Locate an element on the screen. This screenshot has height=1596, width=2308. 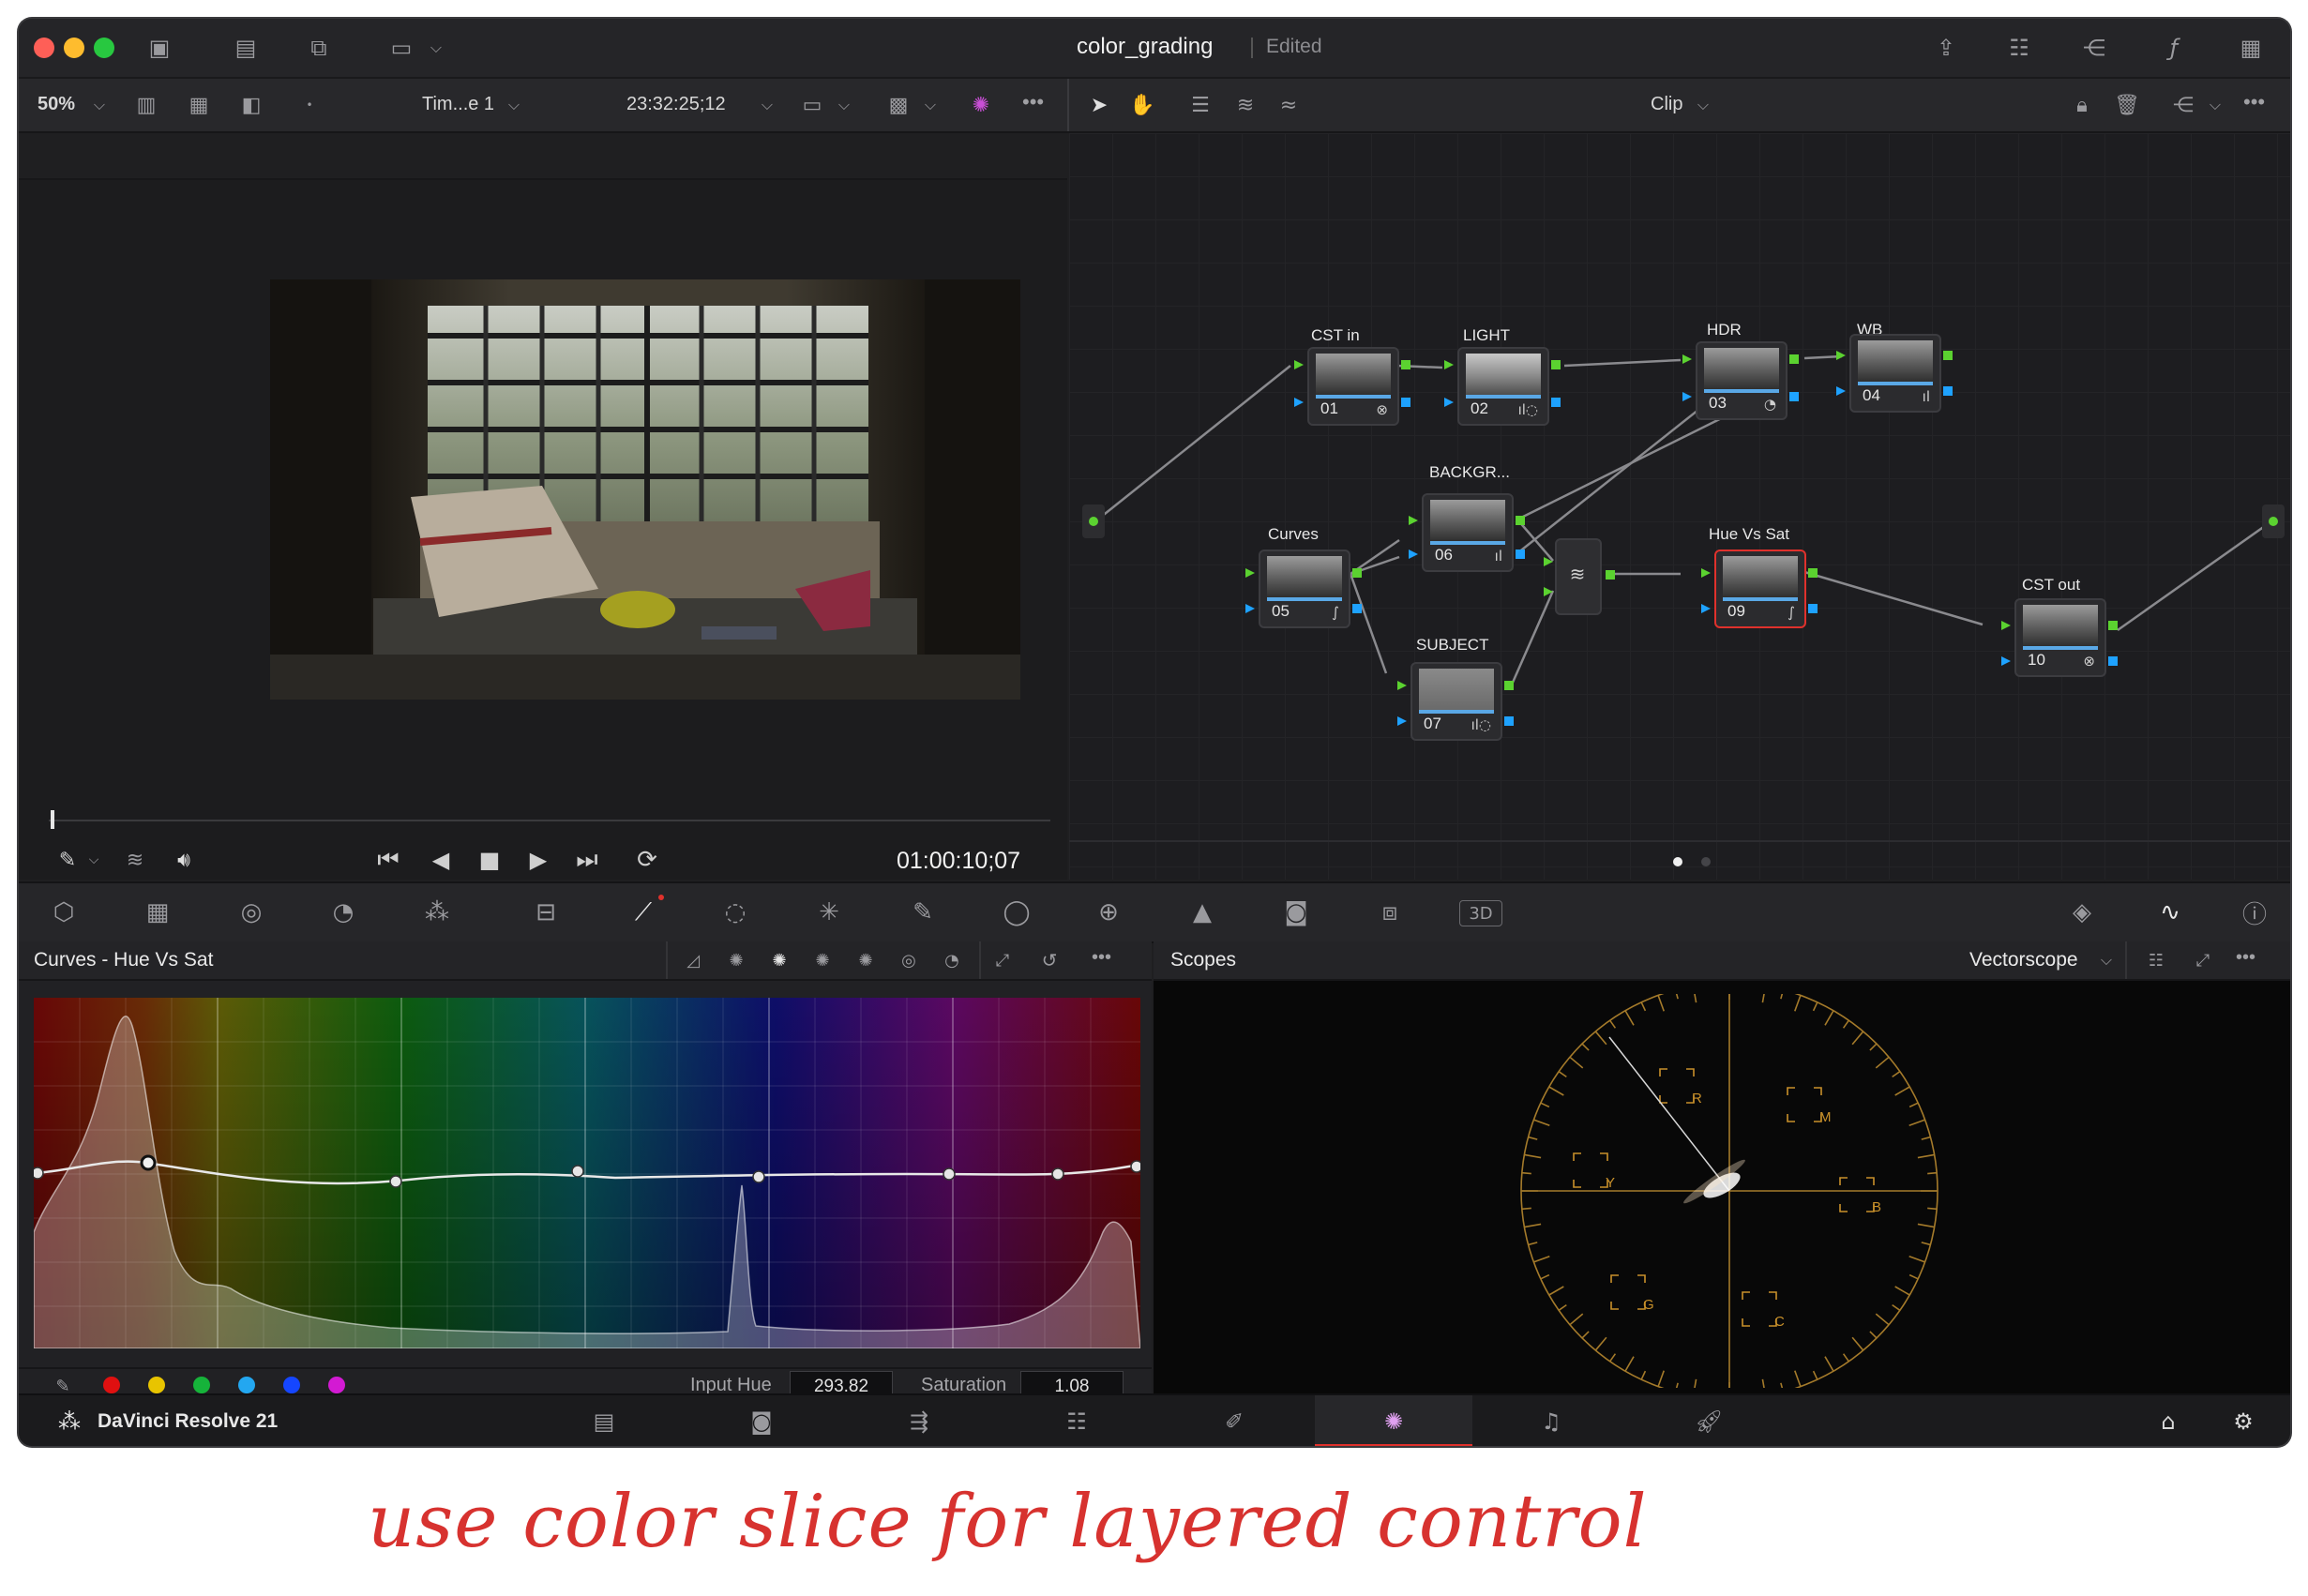
color-warper-grid-icon: ✳ is located at coordinates (829, 912).